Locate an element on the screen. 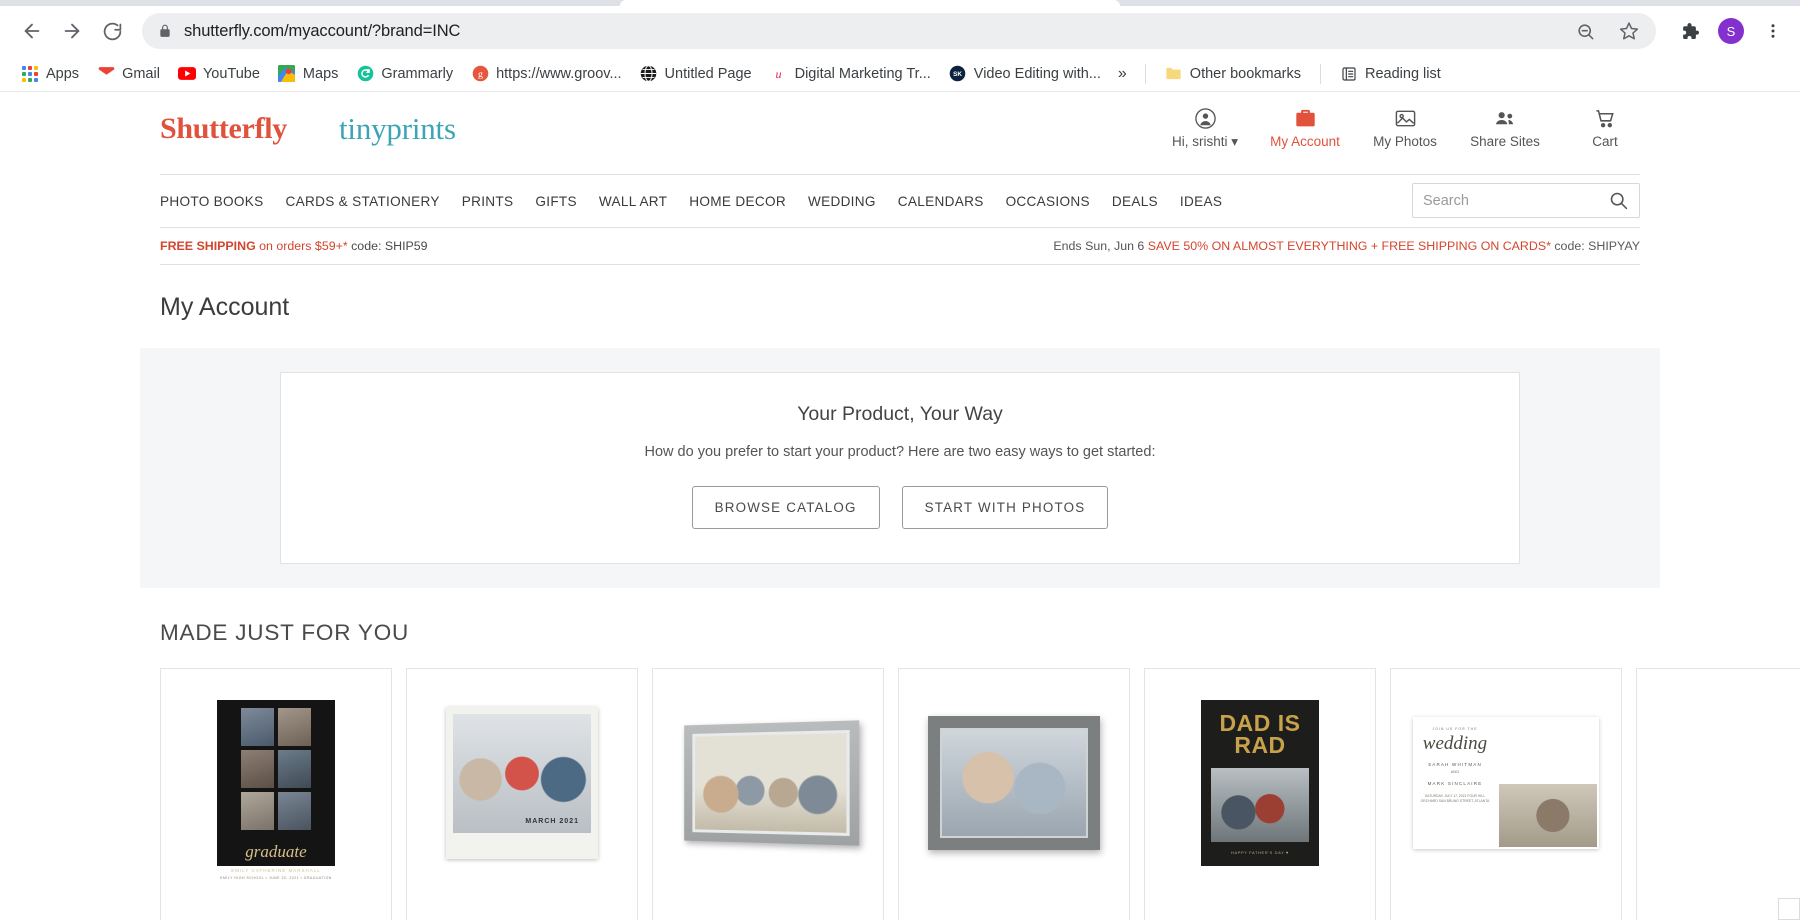 The width and height of the screenshot is (1800, 920). other-bookmarks-folder: Other bookmarks is located at coordinates (1233, 74).